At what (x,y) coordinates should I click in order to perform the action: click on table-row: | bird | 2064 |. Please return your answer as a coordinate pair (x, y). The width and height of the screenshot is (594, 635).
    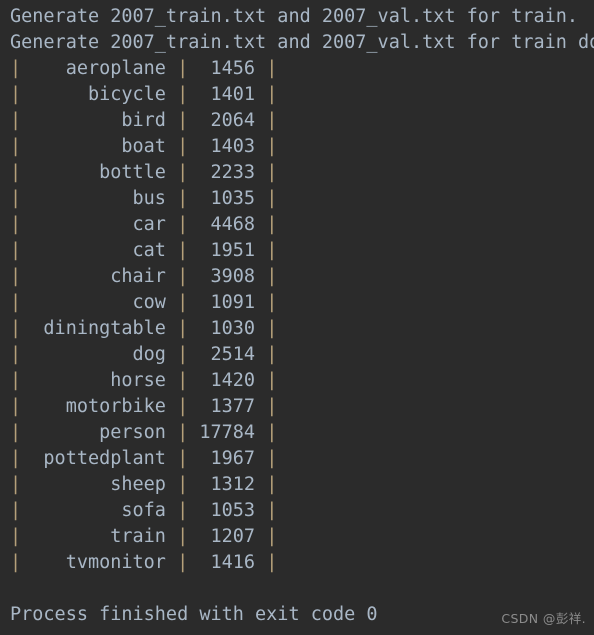
    Looking at the image, I should click on (302, 121).